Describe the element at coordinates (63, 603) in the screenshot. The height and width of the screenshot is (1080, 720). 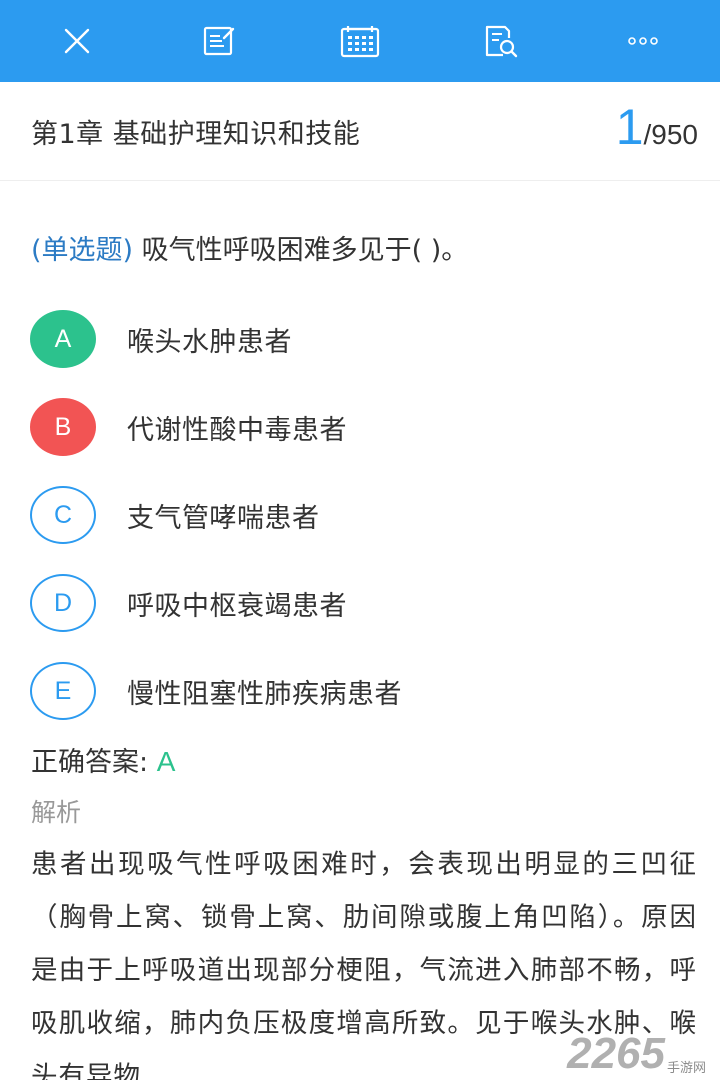
I see `option-d-badge: D` at that location.